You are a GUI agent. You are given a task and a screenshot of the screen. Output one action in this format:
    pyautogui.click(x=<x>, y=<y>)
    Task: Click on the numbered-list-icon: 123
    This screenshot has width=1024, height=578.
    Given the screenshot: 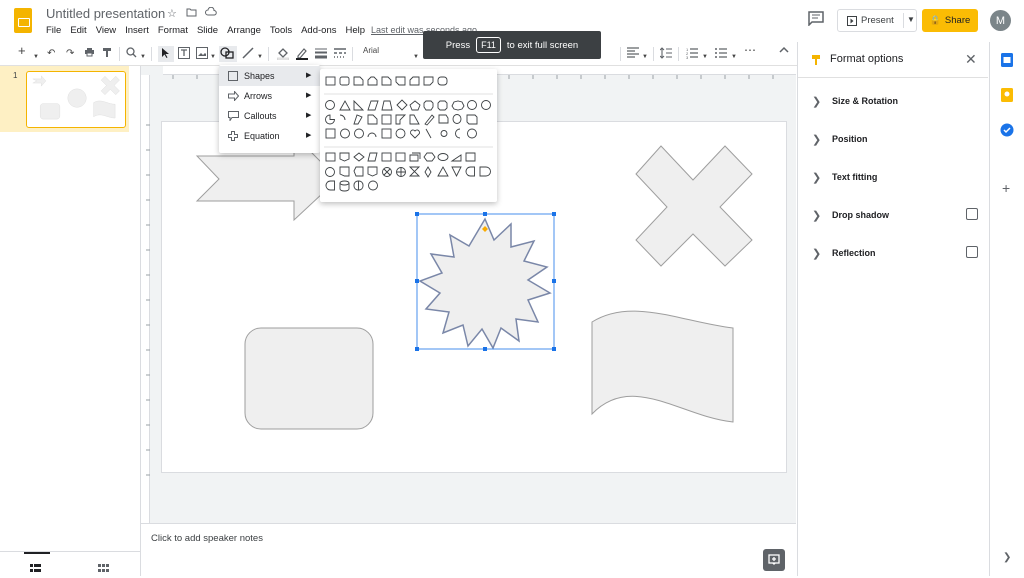 What is the action you would take?
    pyautogui.click(x=692, y=55)
    